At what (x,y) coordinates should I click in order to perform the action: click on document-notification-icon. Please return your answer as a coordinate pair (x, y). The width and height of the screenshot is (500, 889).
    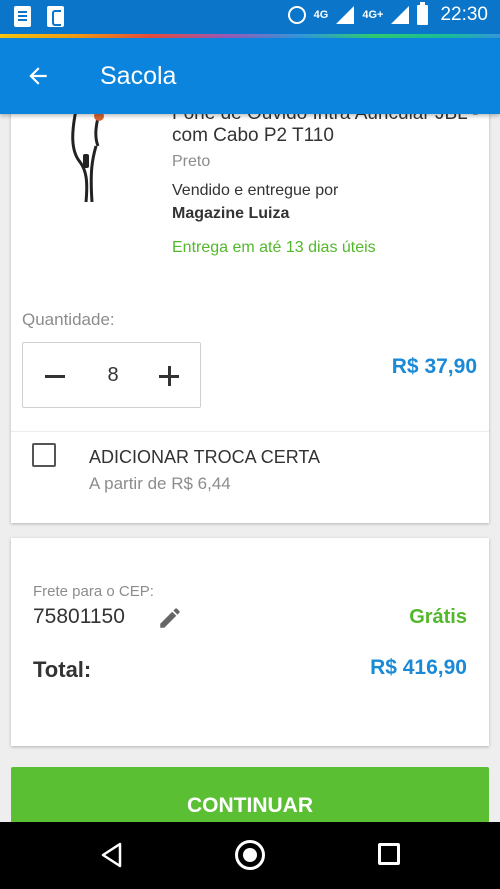
    Looking at the image, I should click on (22, 16).